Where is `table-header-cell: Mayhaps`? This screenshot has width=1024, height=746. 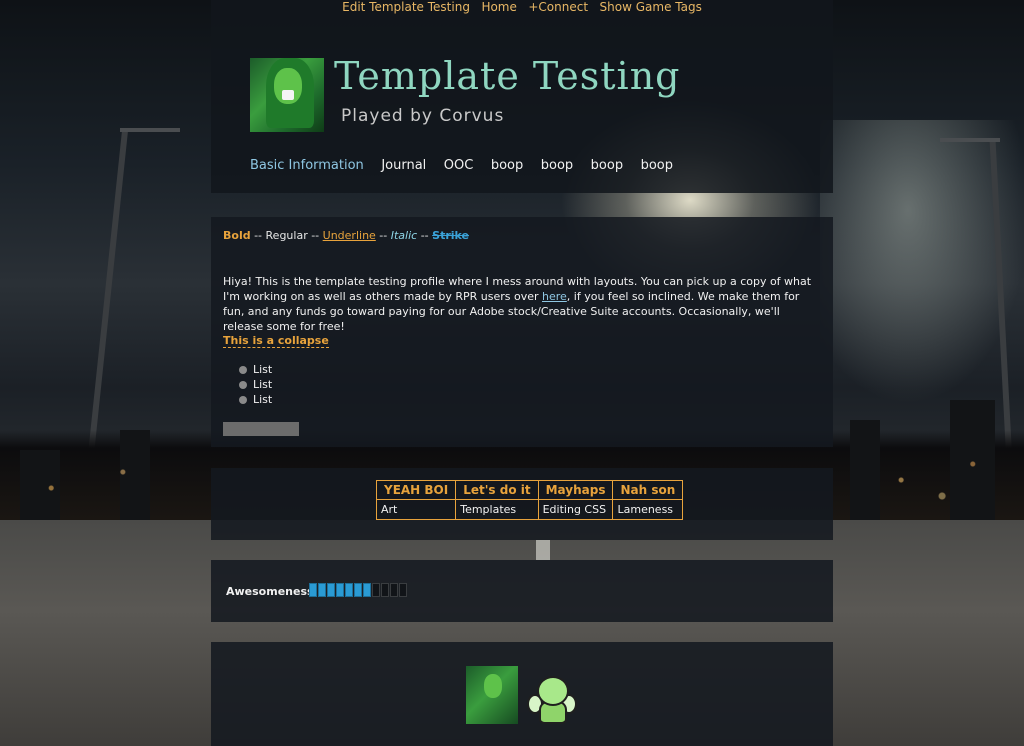
table-header-cell: Mayhaps is located at coordinates (575, 490).